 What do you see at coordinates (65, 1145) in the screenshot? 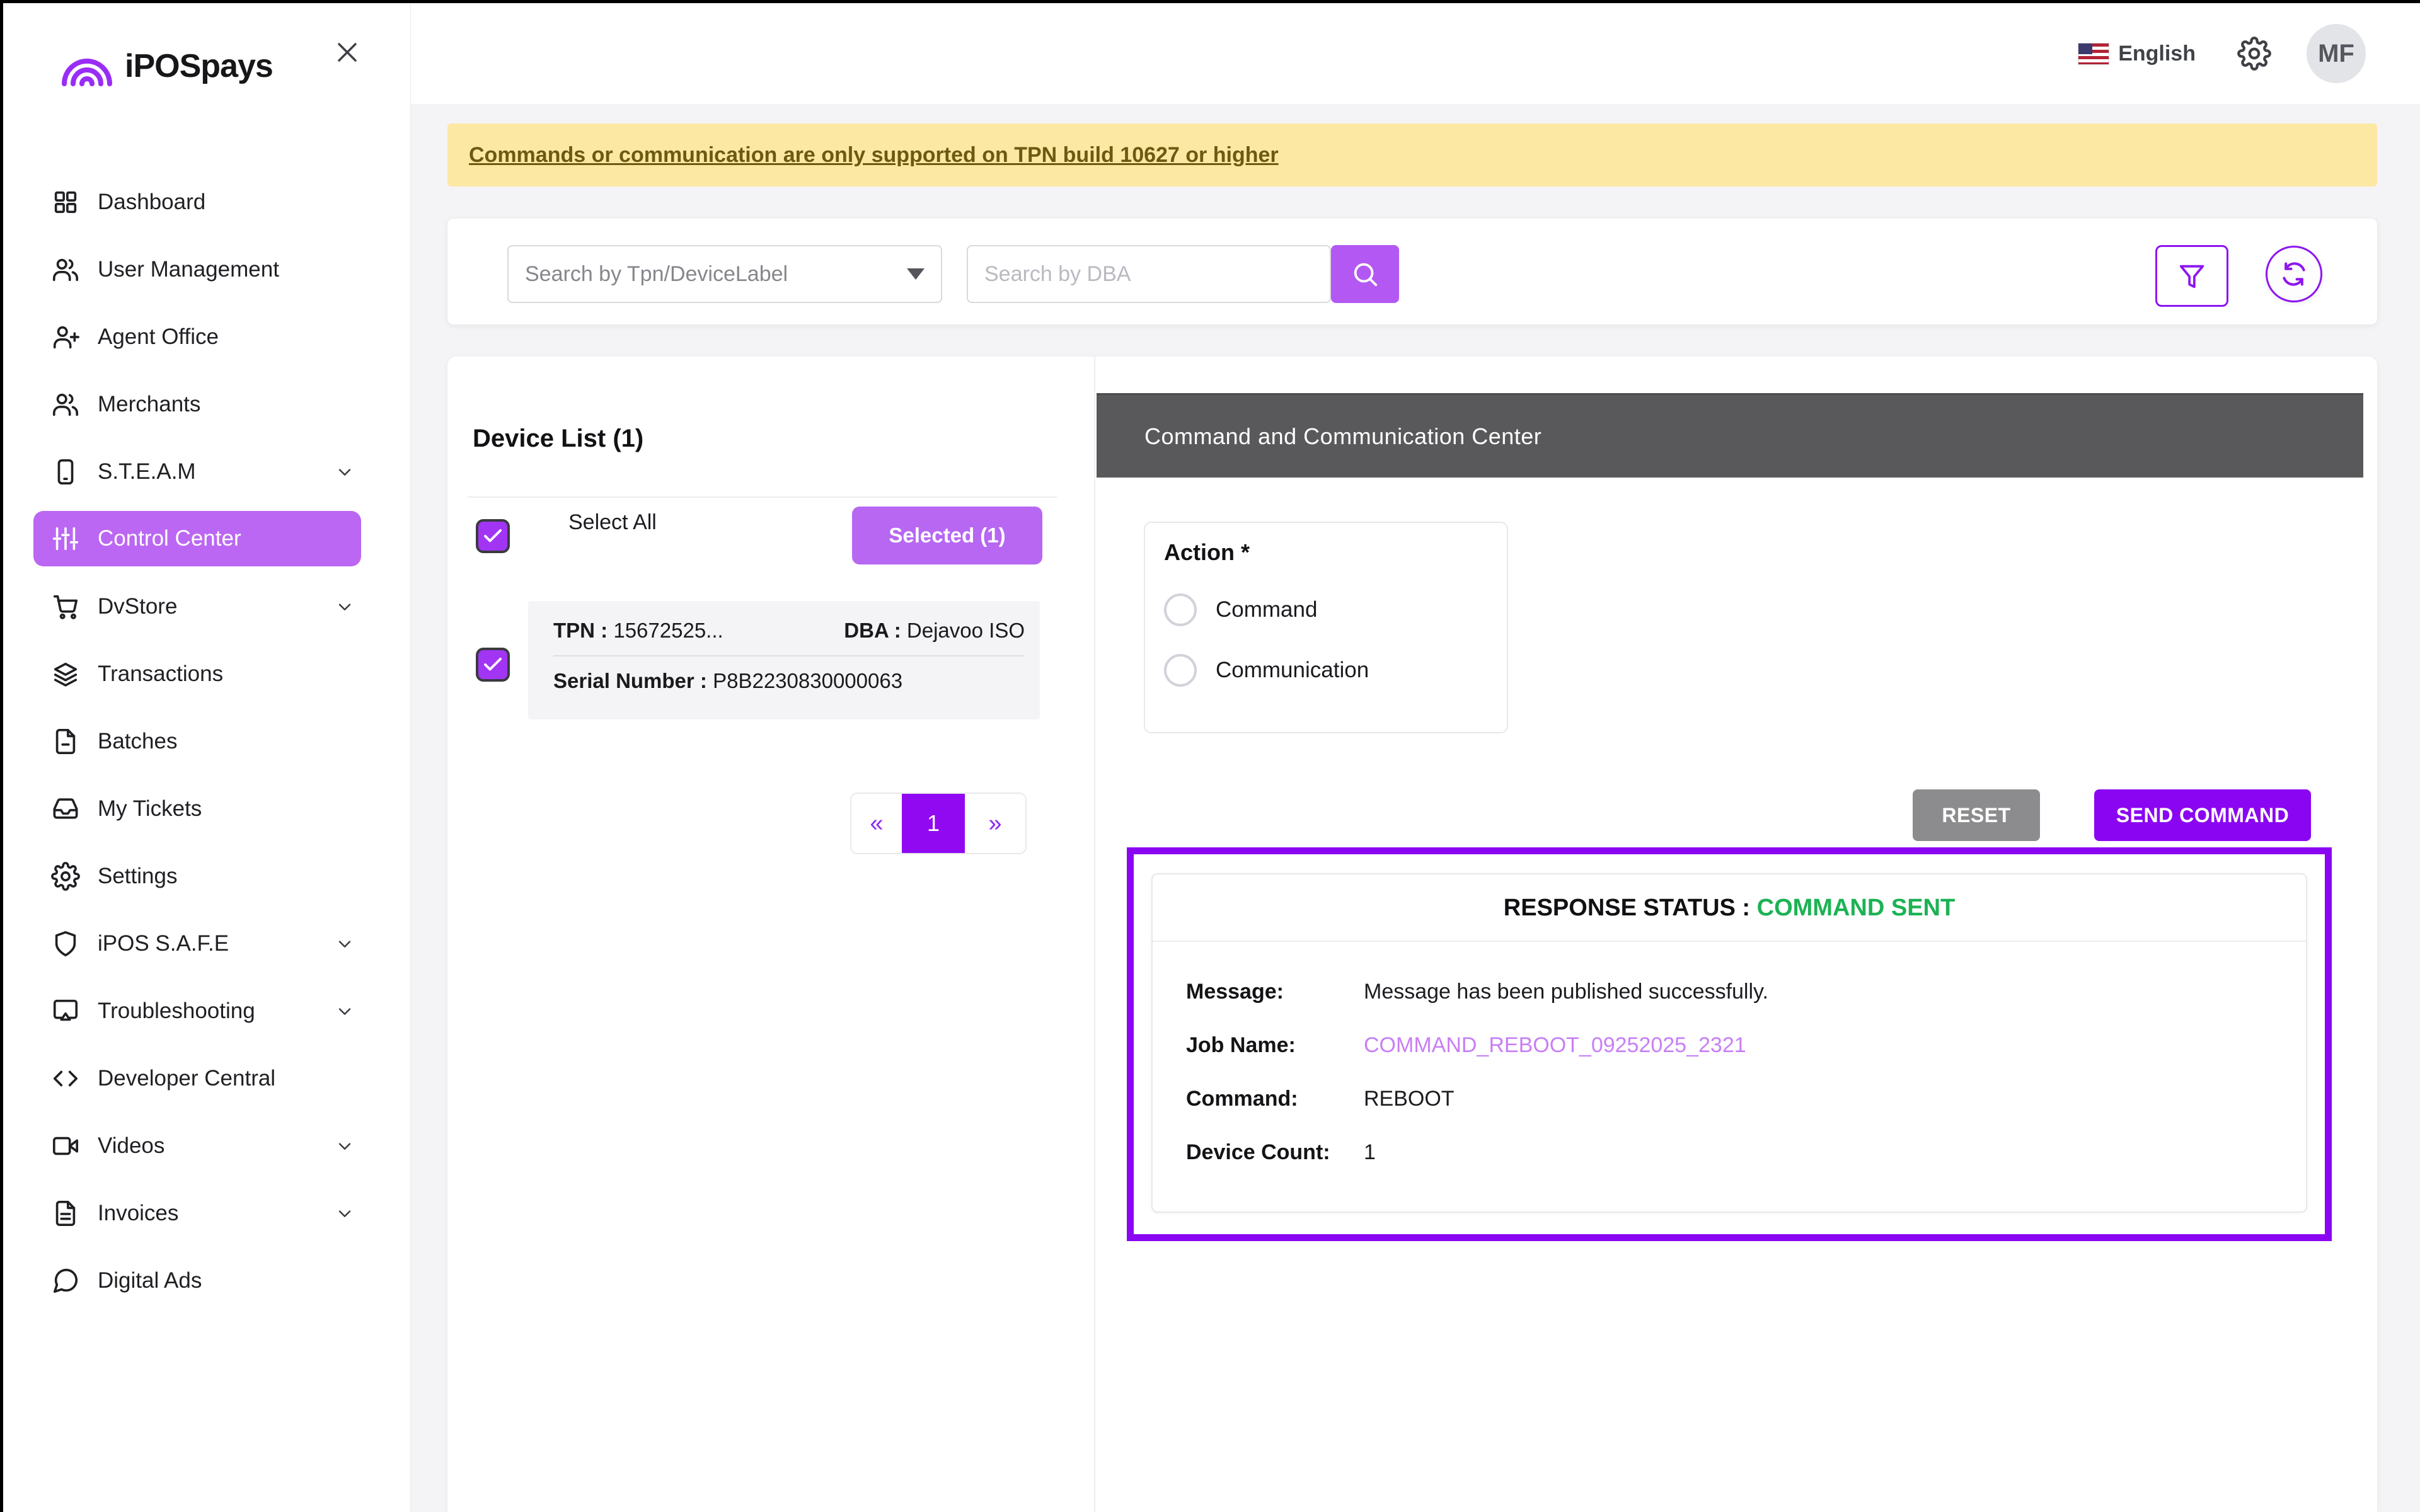
I see `video-icon` at bounding box center [65, 1145].